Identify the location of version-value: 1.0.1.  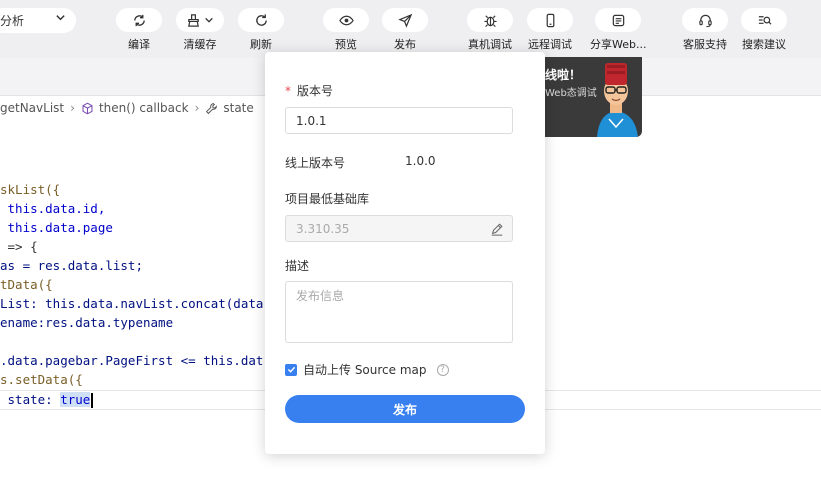
(311, 120).